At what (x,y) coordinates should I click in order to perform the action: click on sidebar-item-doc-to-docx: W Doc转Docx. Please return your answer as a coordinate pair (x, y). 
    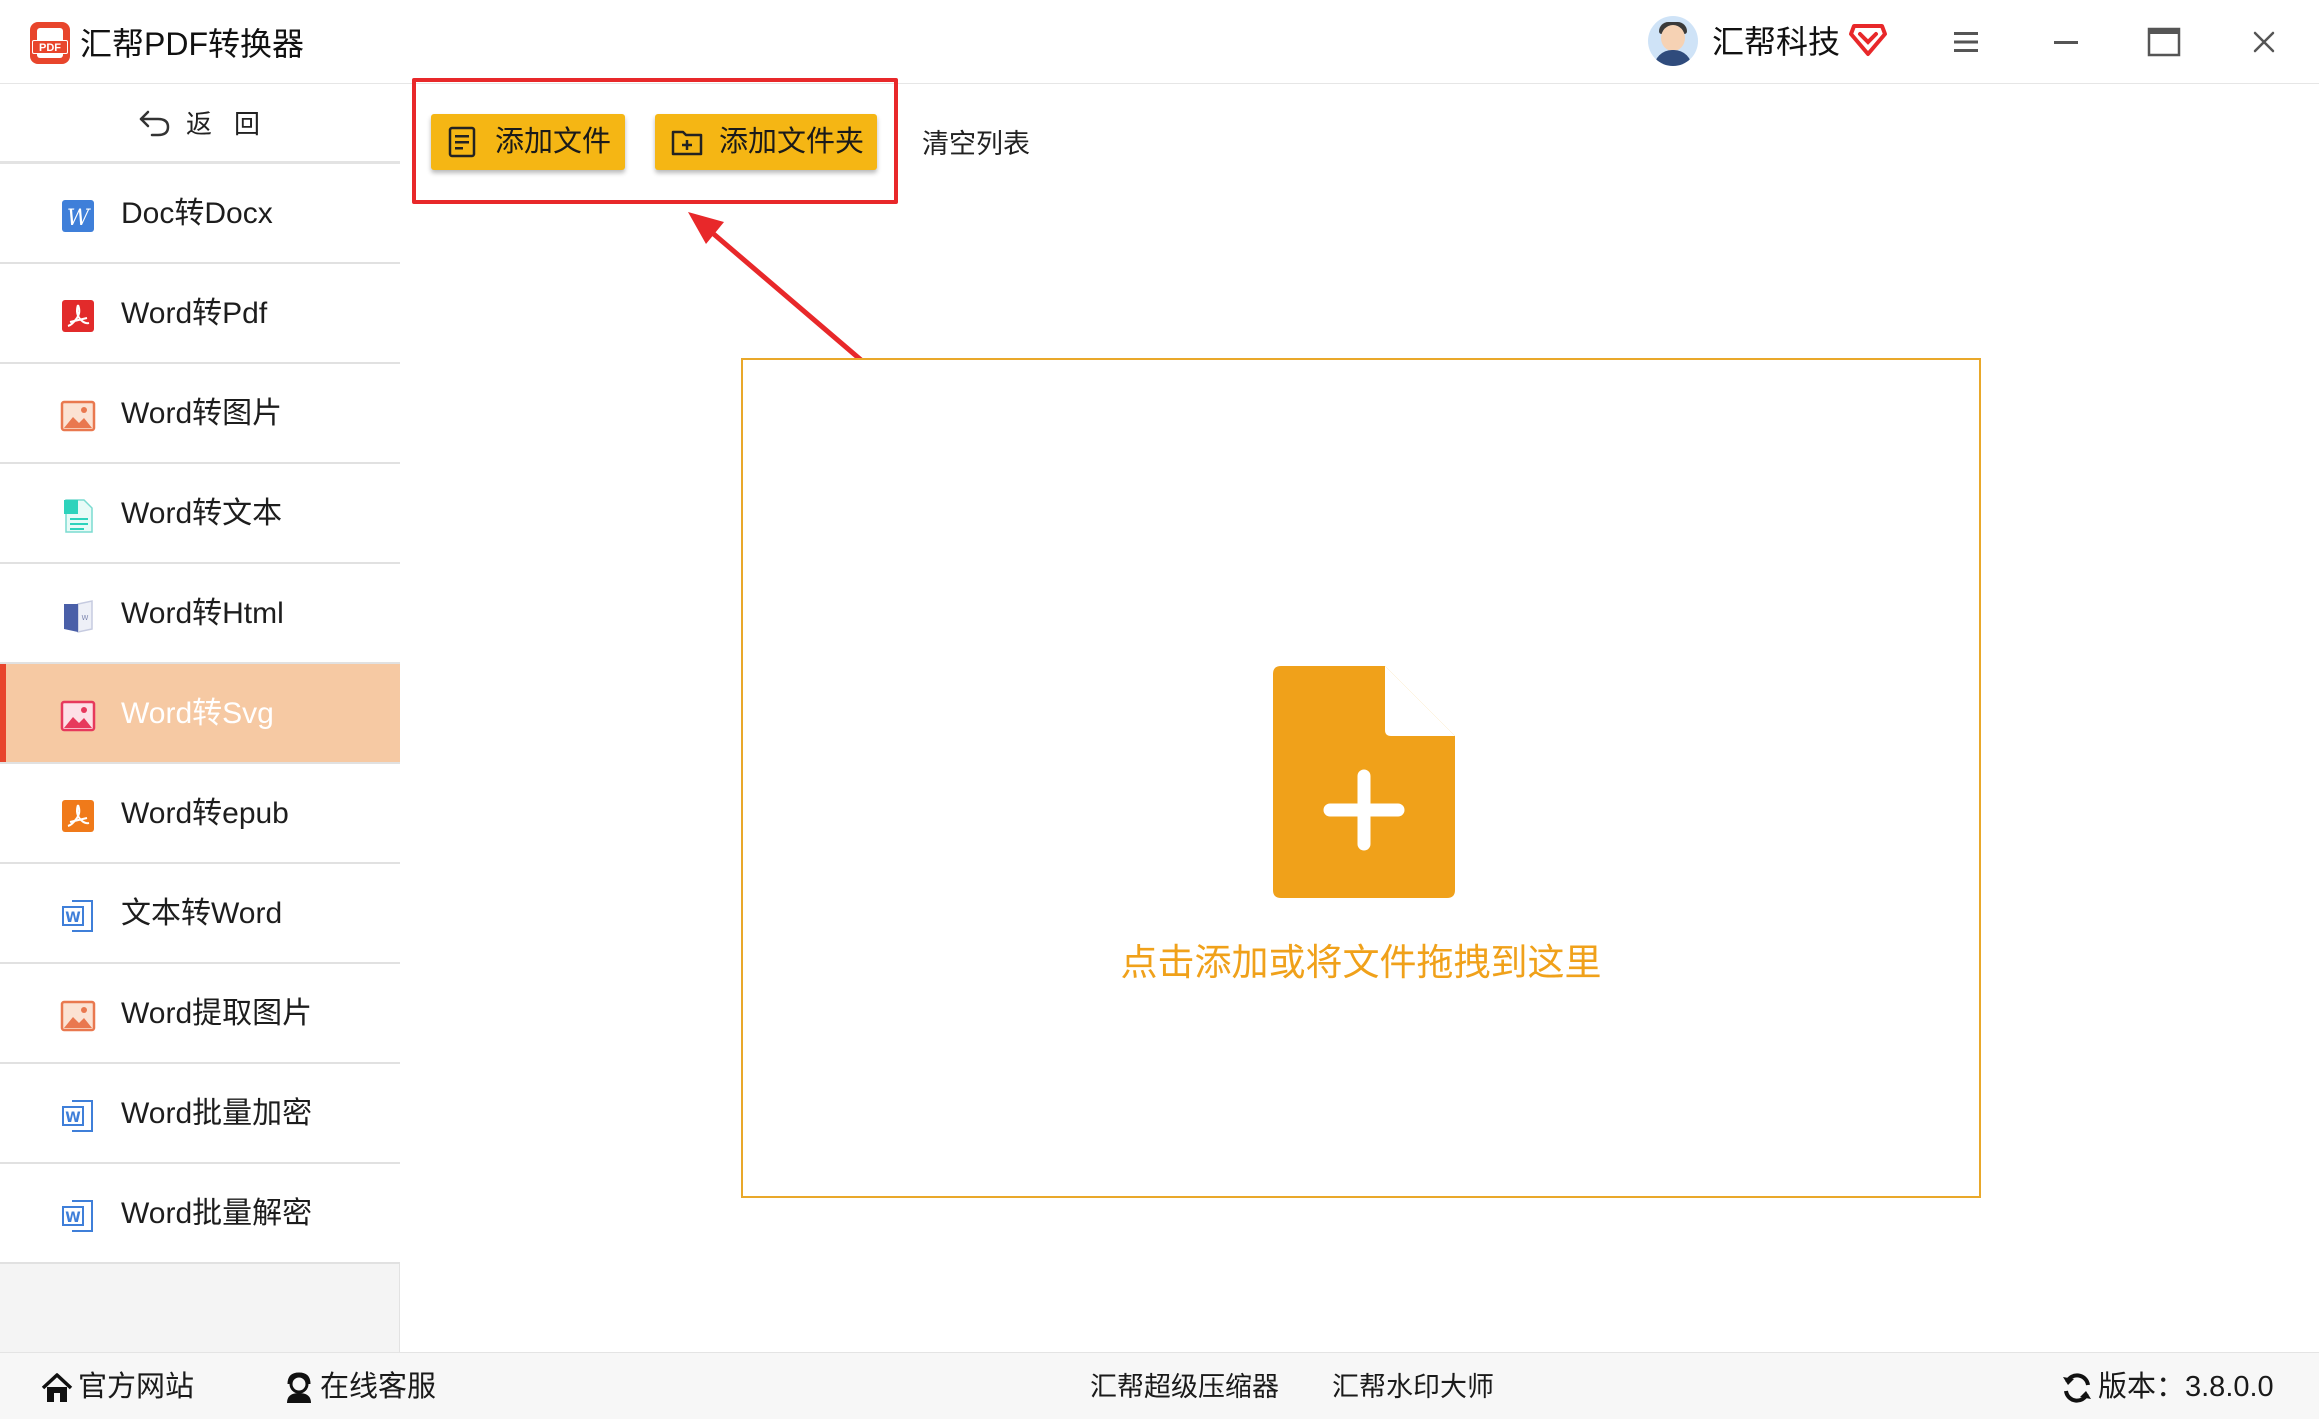
    Looking at the image, I should click on (200, 214).